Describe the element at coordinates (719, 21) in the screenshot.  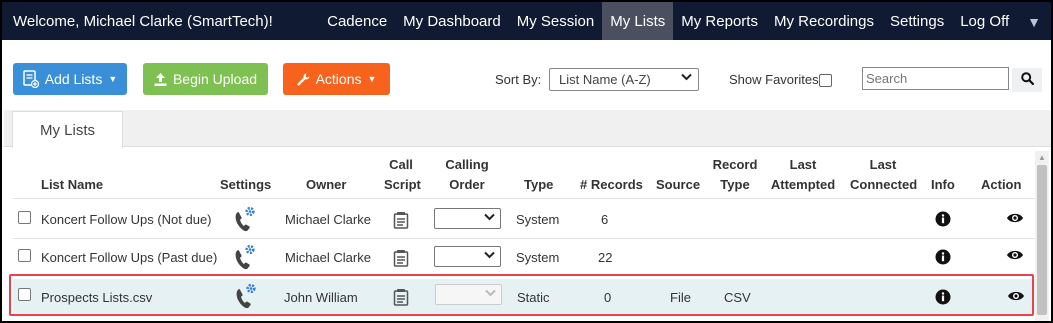
I see `nav-my-reports: My Reports` at that location.